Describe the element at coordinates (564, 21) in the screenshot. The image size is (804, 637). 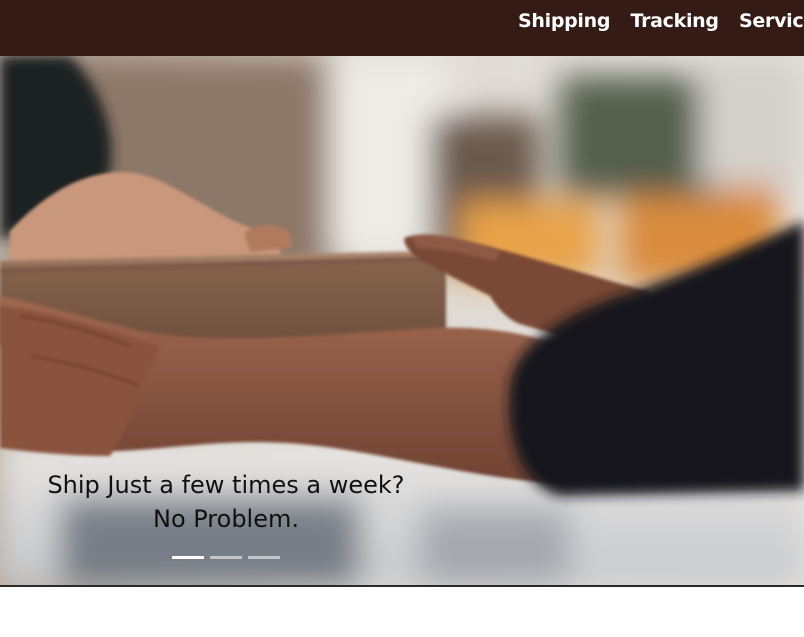
I see `nav-link-shipping: Shipping` at that location.